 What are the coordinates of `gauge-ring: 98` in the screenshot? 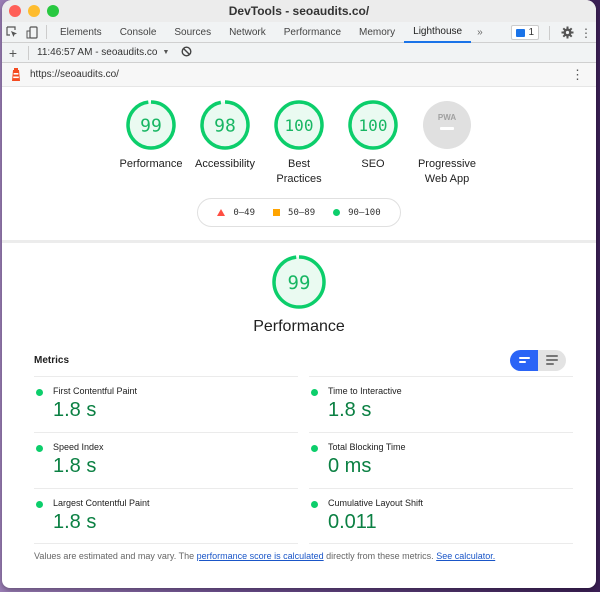 It's located at (225, 125).